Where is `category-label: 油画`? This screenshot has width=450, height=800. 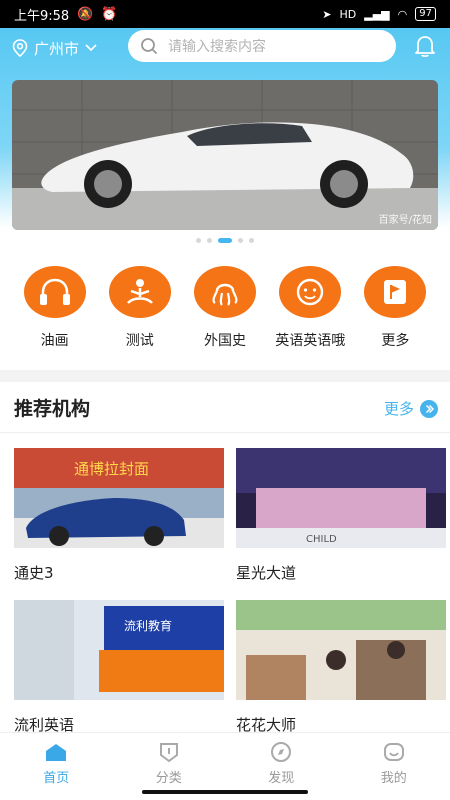 category-label: 油画 is located at coordinates (54, 341).